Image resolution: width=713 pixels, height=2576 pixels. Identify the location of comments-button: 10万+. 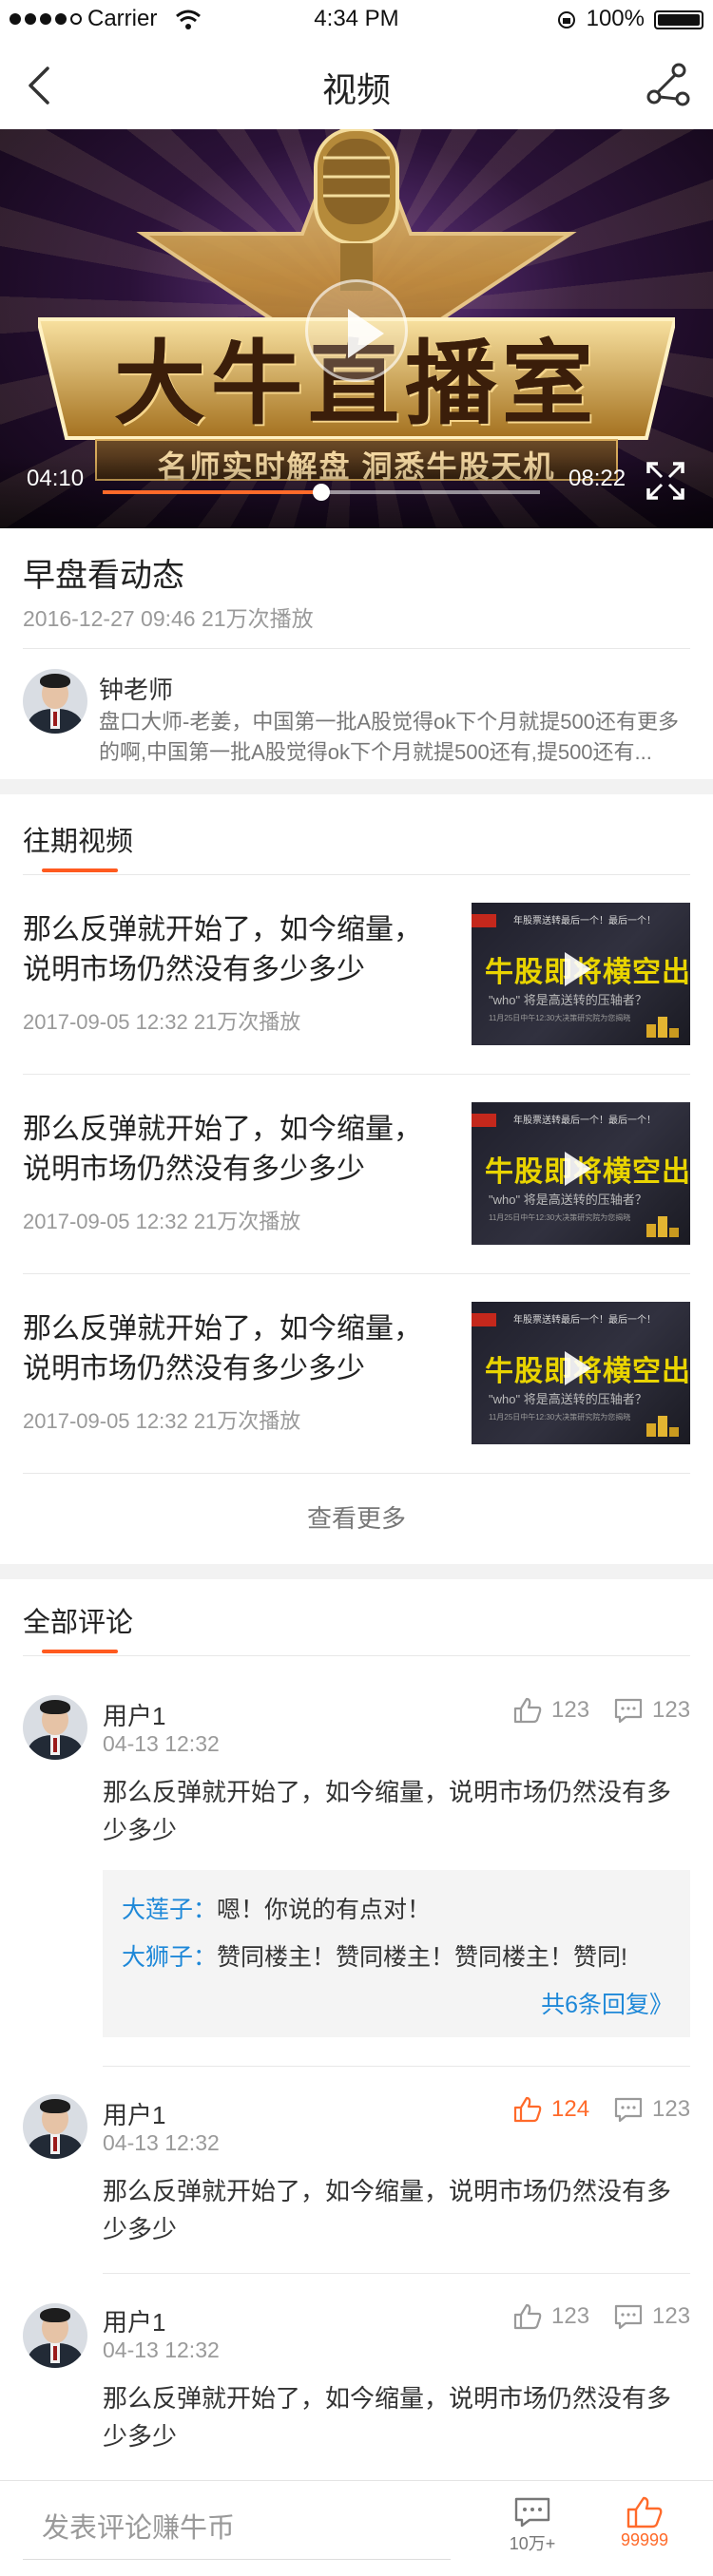
(532, 2525).